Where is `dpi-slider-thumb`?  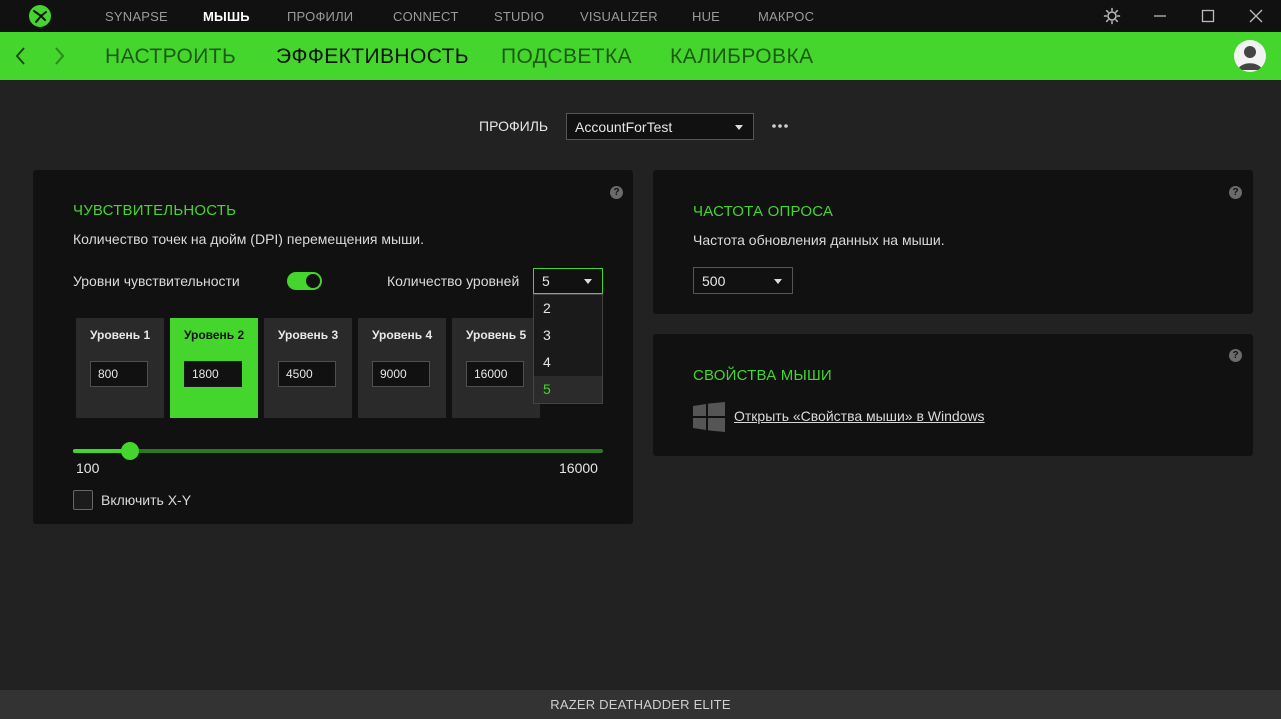
dpi-slider-thumb is located at coordinates (129, 451).